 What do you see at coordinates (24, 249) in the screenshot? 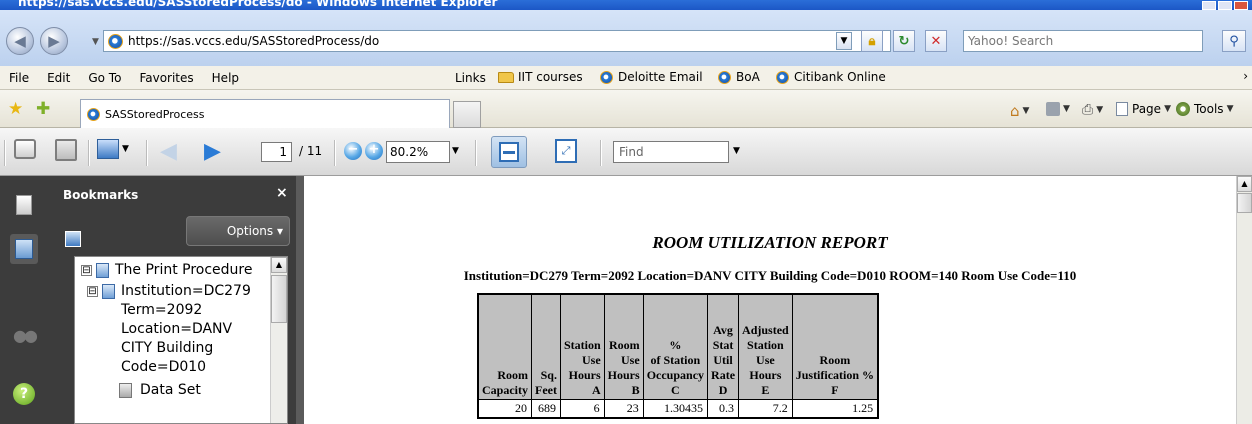
I see `bookmarks-panel-button` at bounding box center [24, 249].